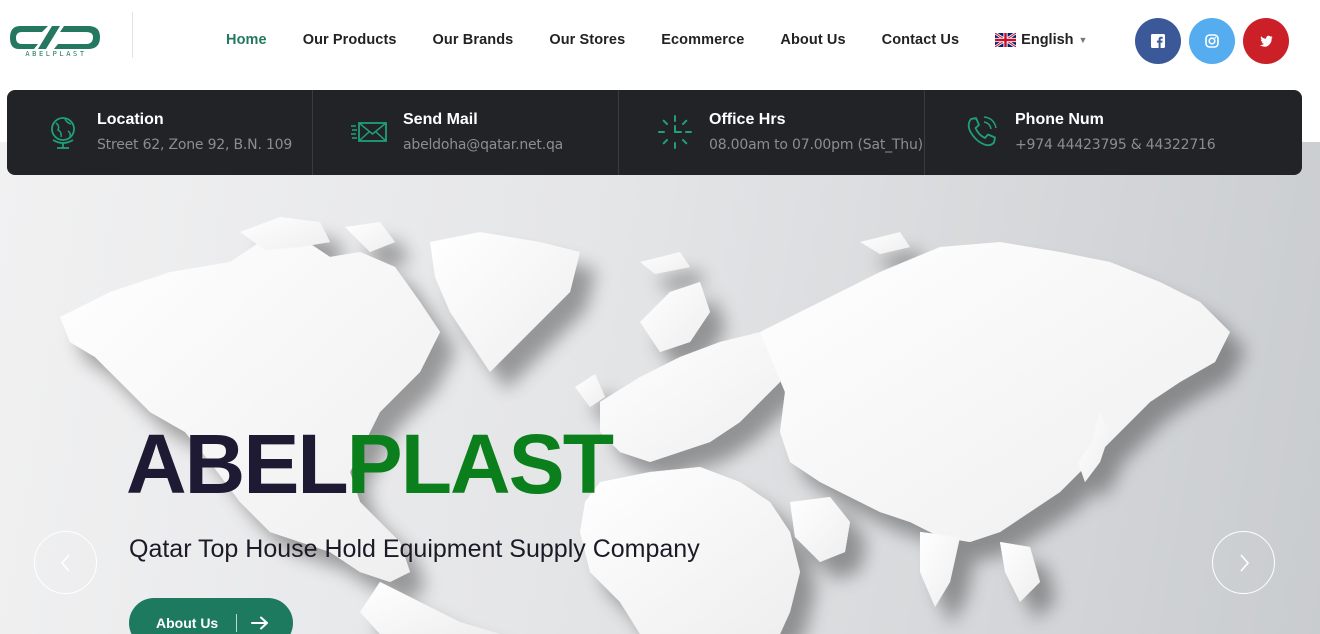  Describe the element at coordinates (1047, 40) in the screenshot. I see `language-label: English` at that location.